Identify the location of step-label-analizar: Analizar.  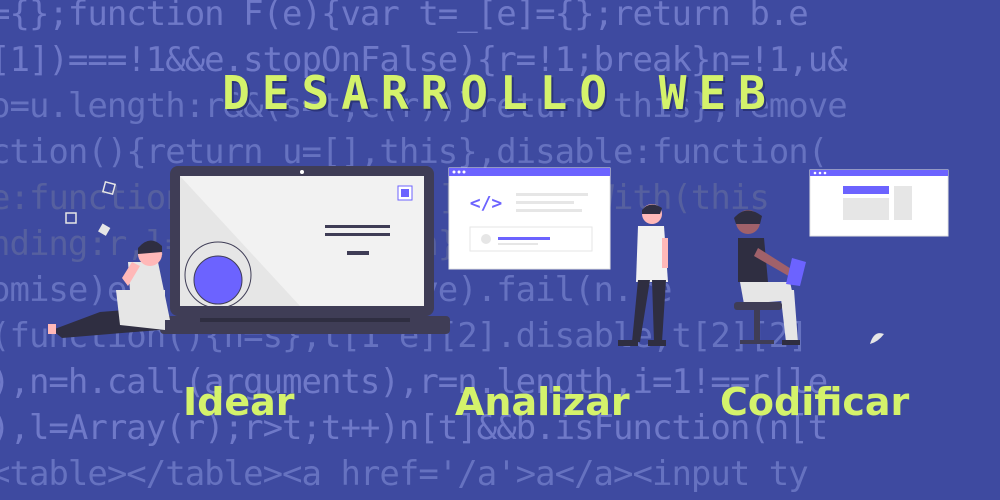
(542, 402).